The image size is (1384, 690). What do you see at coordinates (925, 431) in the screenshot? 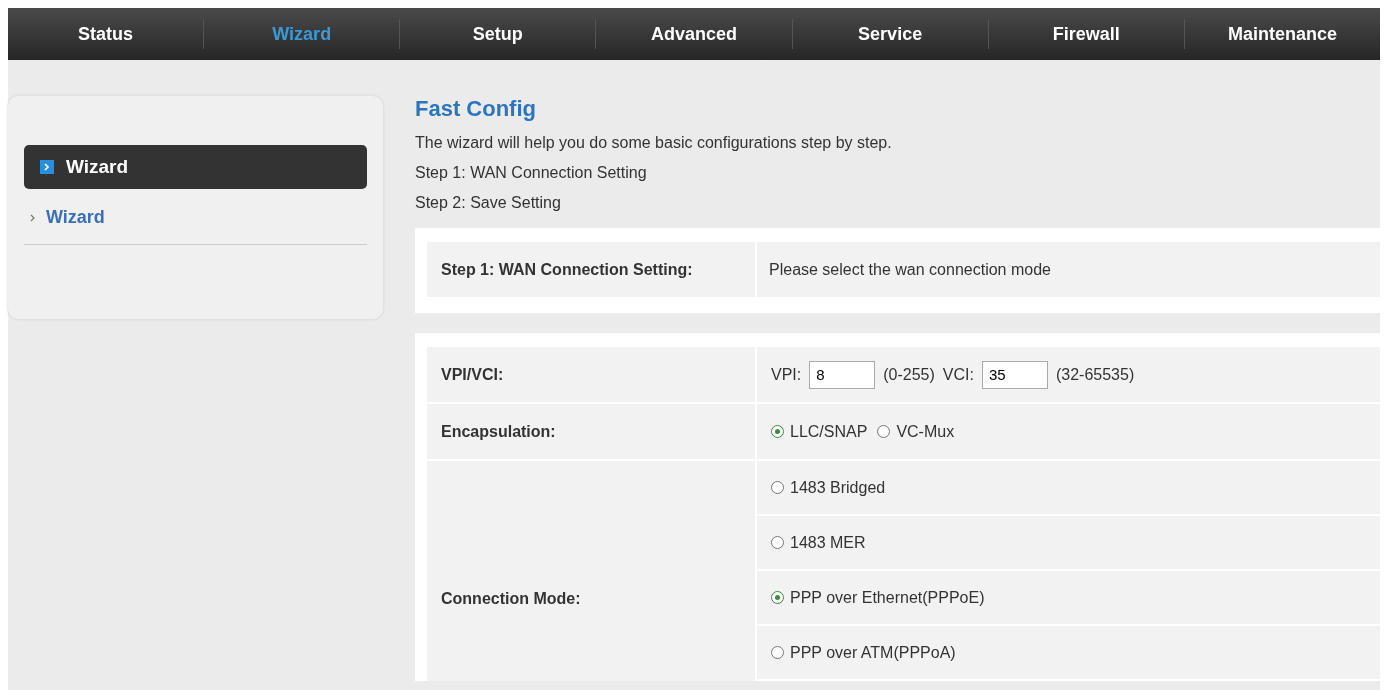
I see `radio-label: VC-Mux` at bounding box center [925, 431].